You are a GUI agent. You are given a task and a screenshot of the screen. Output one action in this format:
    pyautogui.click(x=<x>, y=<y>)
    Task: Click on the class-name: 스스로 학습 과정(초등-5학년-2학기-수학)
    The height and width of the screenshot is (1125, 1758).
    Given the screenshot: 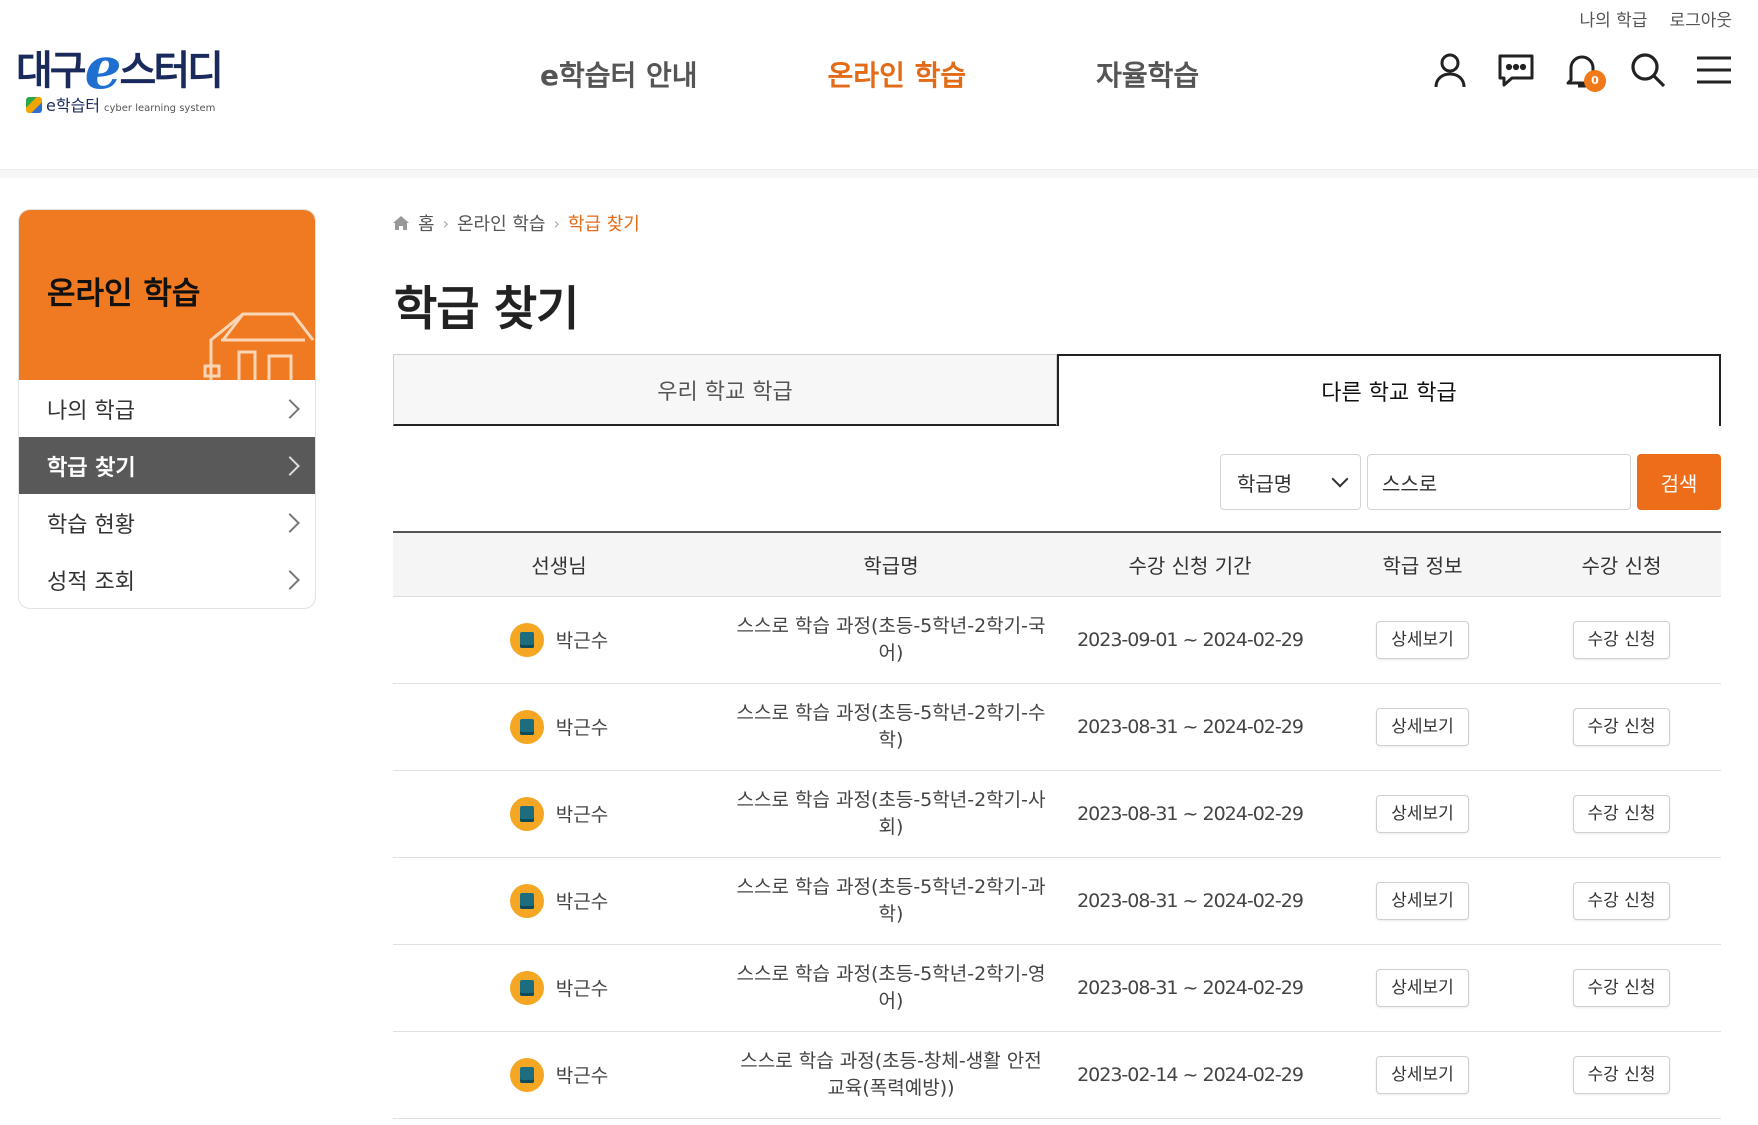 What is the action you would take?
    pyautogui.click(x=891, y=726)
    